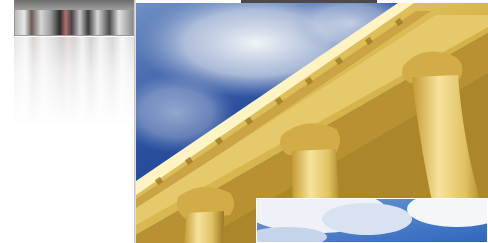 The height and width of the screenshot is (243, 488). I want to click on next-photo-preview, so click(372, 220).